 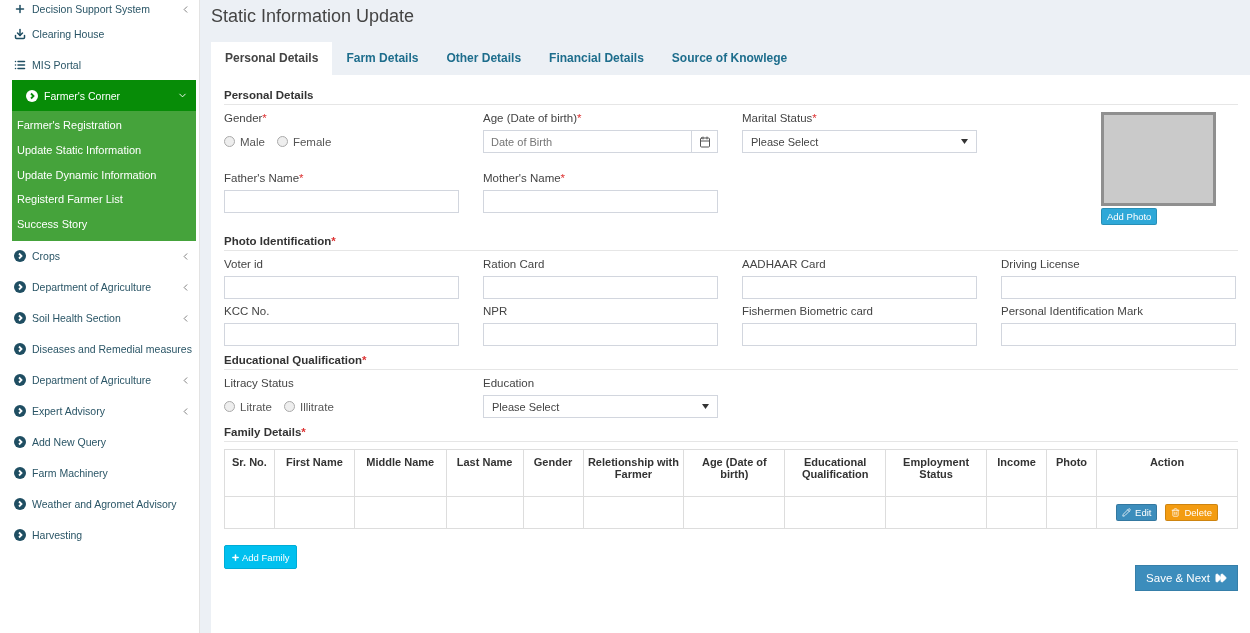 I want to click on section-heading: Family Details, so click(x=263, y=432).